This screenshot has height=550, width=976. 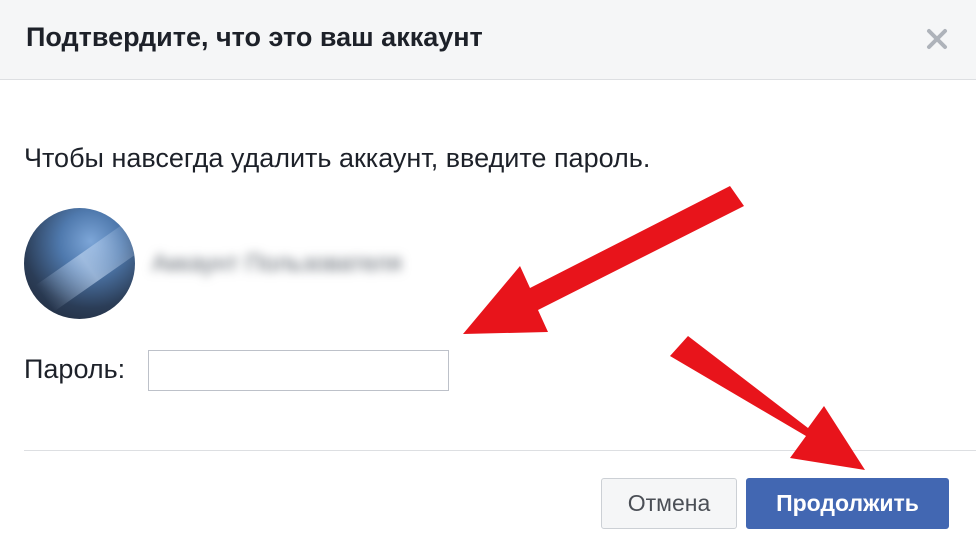 What do you see at coordinates (603, 260) in the screenshot?
I see `arrow-to-password-icon` at bounding box center [603, 260].